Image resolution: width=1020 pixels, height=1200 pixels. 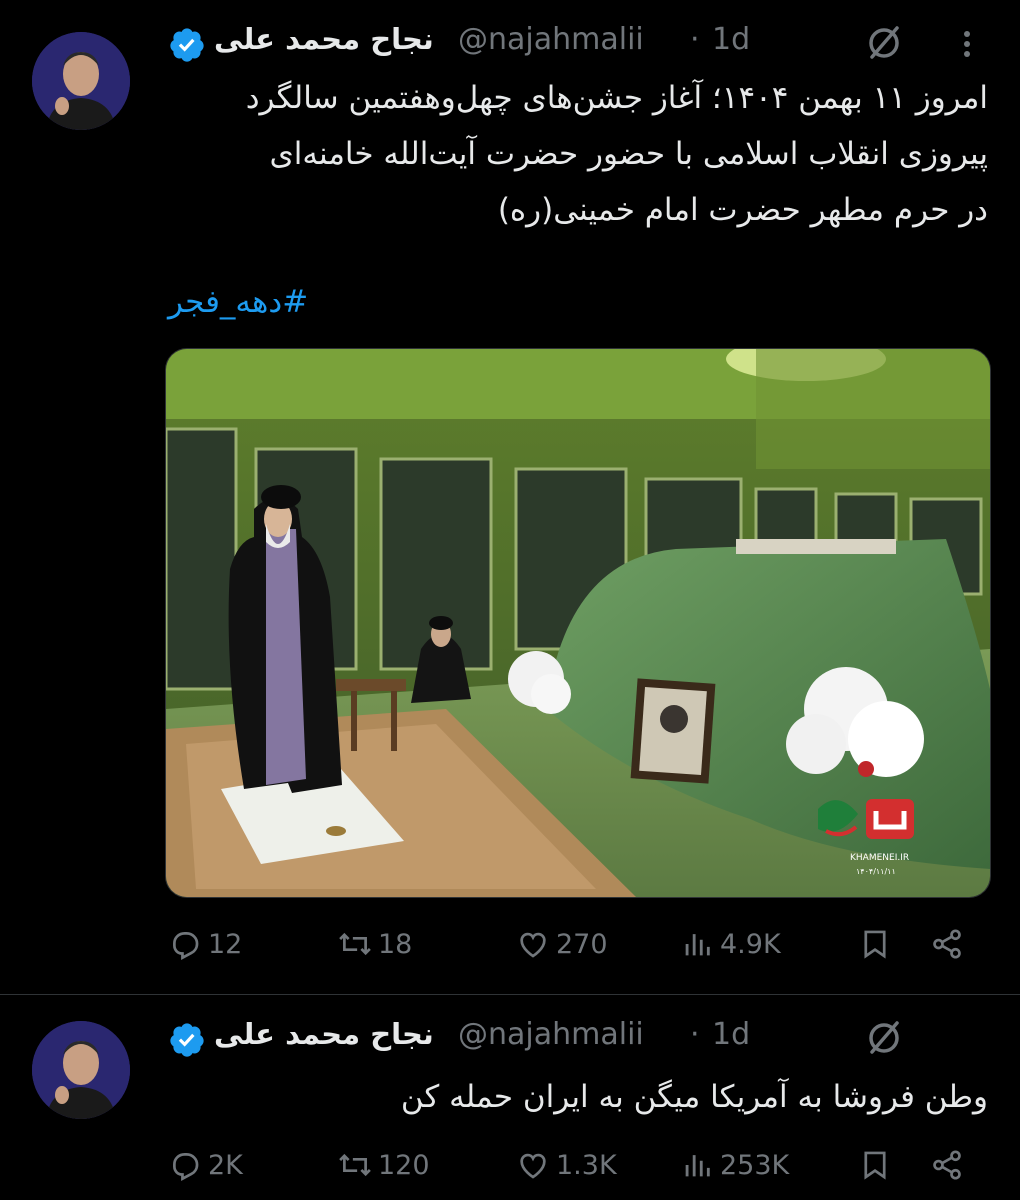 I want to click on watermark-date: ۱۴۰۴/۱۱/۱۱, so click(x=876, y=871).